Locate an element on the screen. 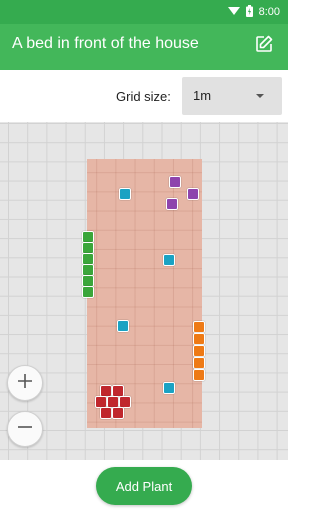 The width and height of the screenshot is (320, 512). status-bar: 8:00 is located at coordinates (144, 12).